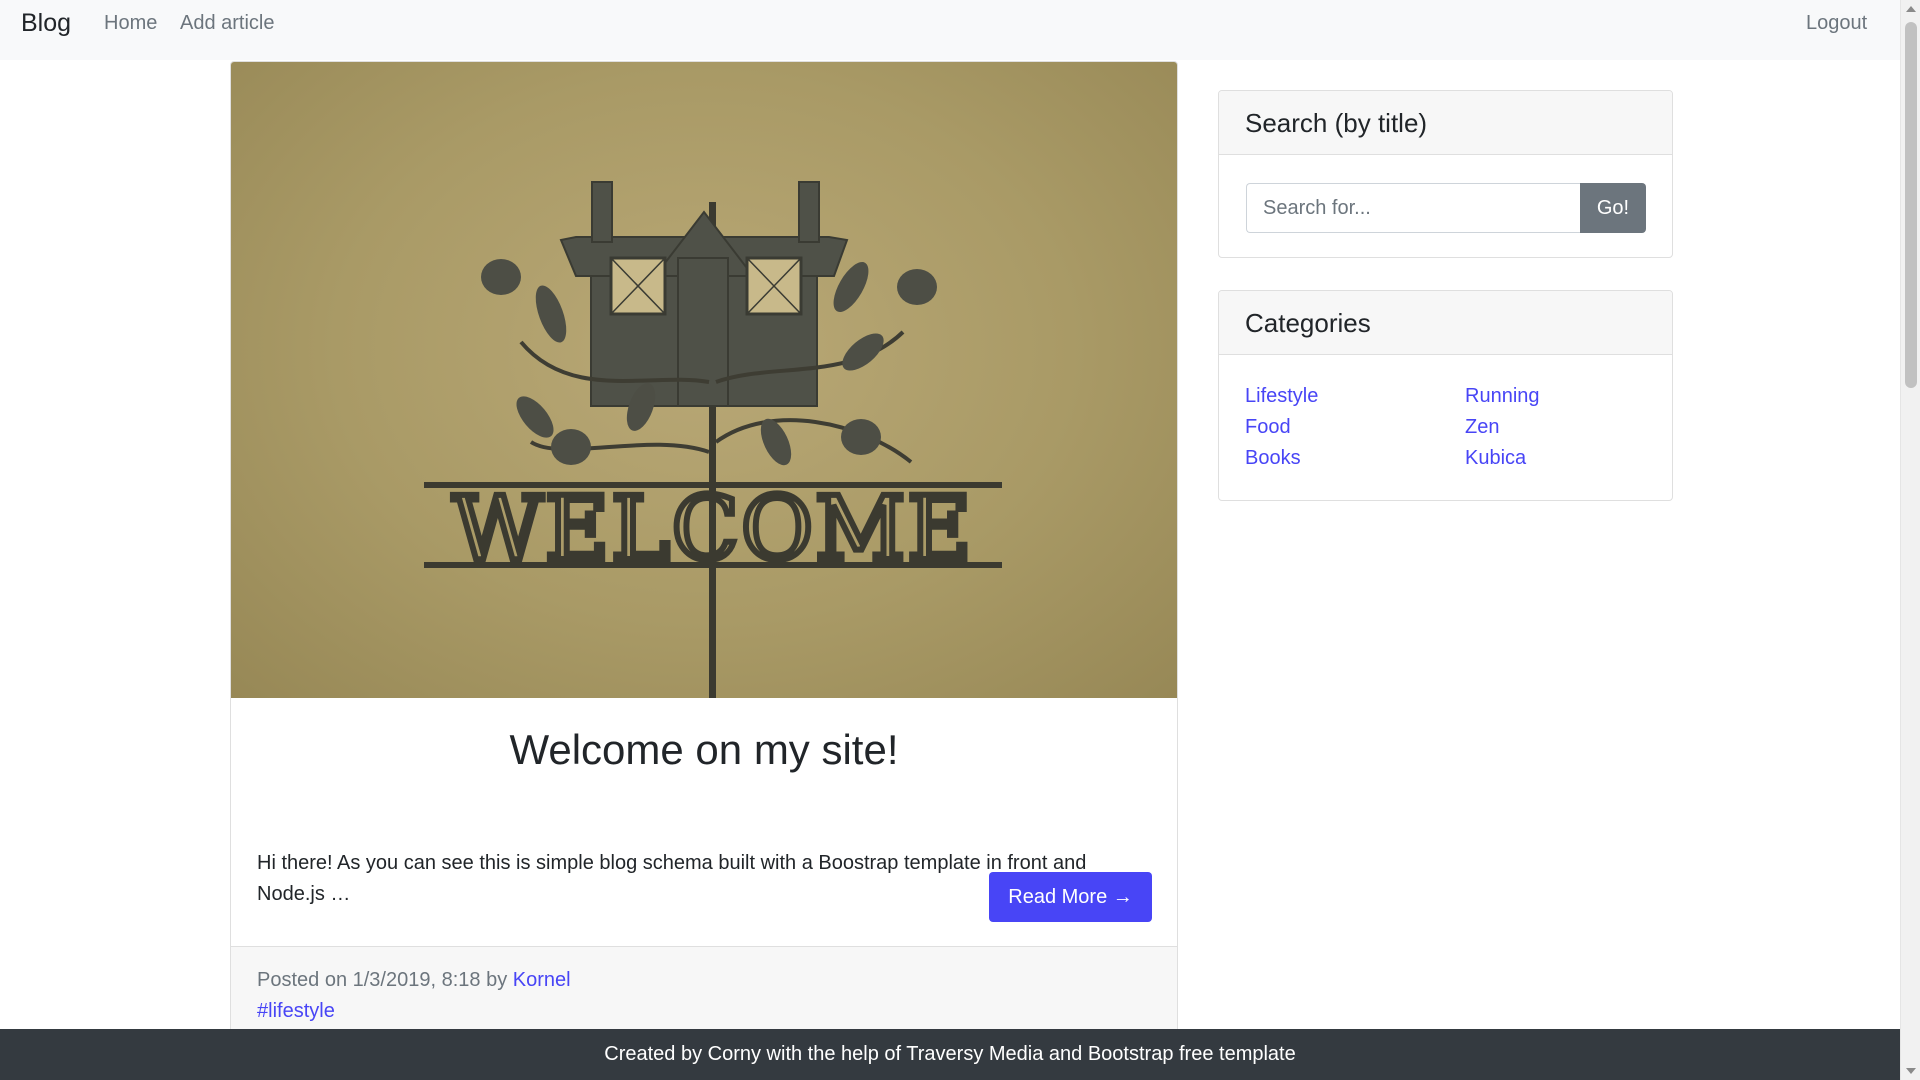  Describe the element at coordinates (1070, 897) in the screenshot. I see `read-more-button: Read More →` at that location.